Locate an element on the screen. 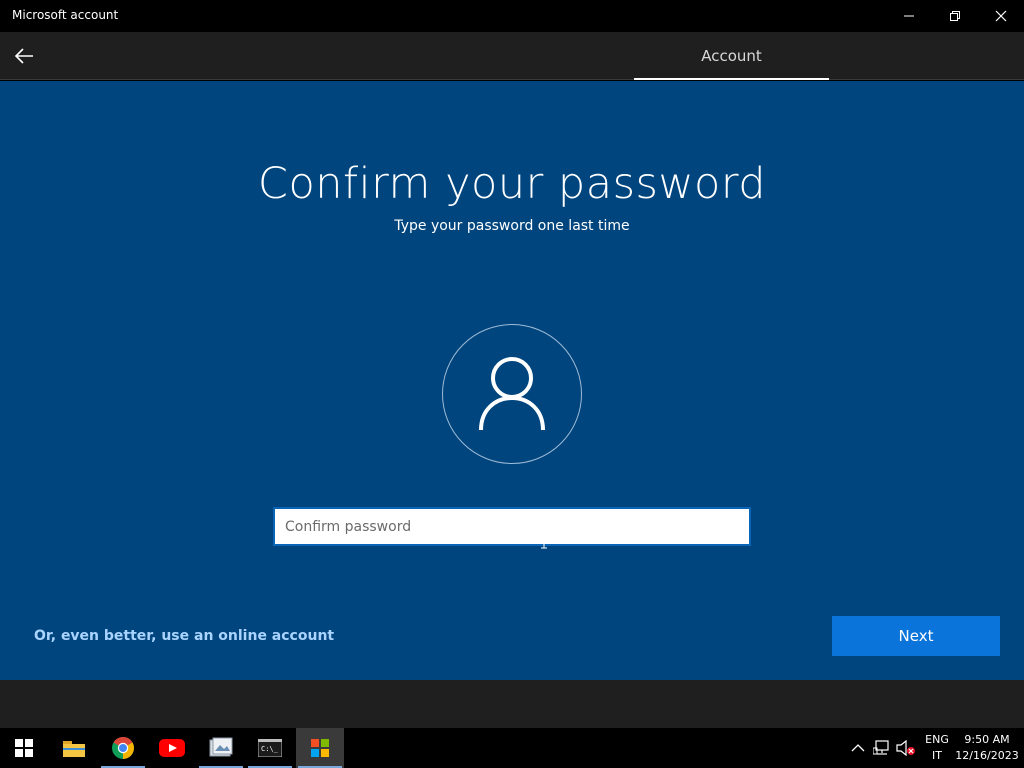 This screenshot has width=1024, height=768. tab-active-indicator is located at coordinates (731, 79).